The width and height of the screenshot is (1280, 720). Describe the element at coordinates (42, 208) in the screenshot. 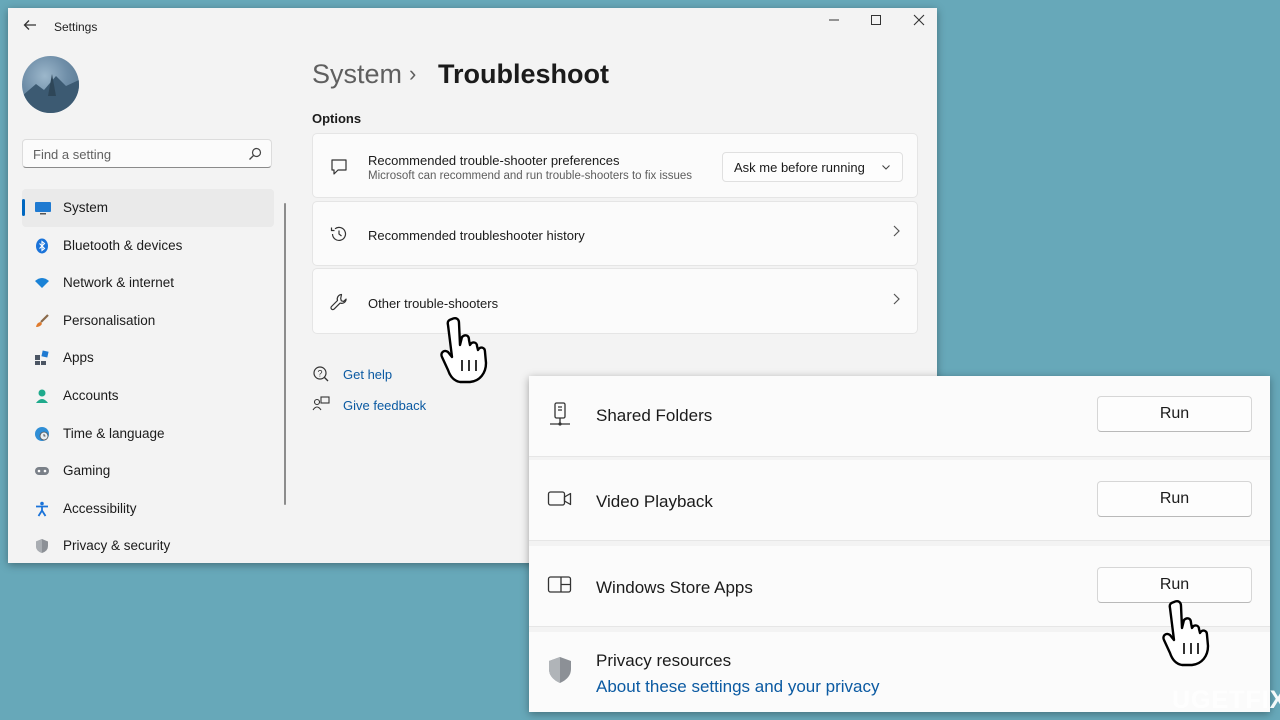

I see `monitor-icon` at that location.